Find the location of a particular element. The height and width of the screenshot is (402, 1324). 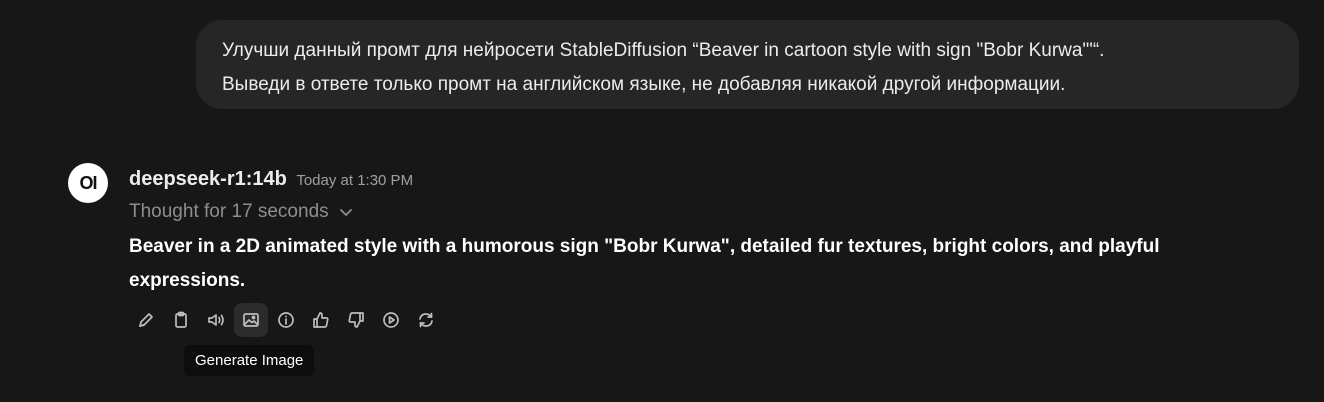

thought-toggle: Thought for 17 seconds is located at coordinates (241, 212).